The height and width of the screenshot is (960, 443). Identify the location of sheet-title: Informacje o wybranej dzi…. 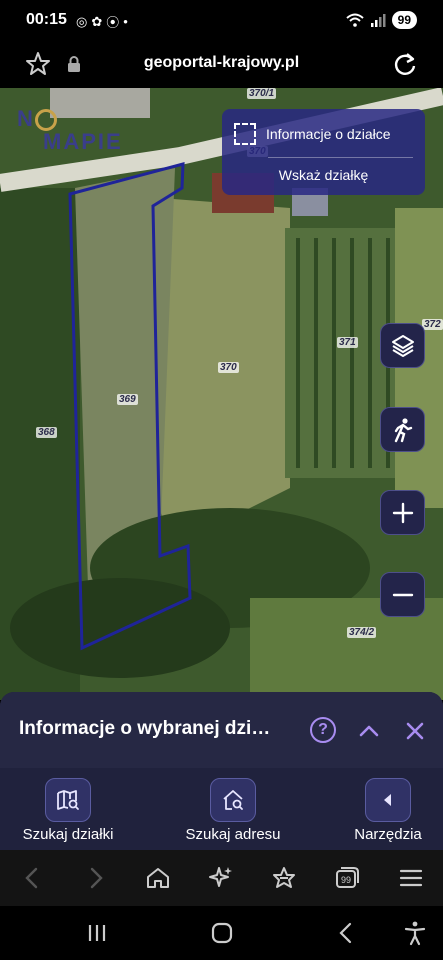
(145, 728).